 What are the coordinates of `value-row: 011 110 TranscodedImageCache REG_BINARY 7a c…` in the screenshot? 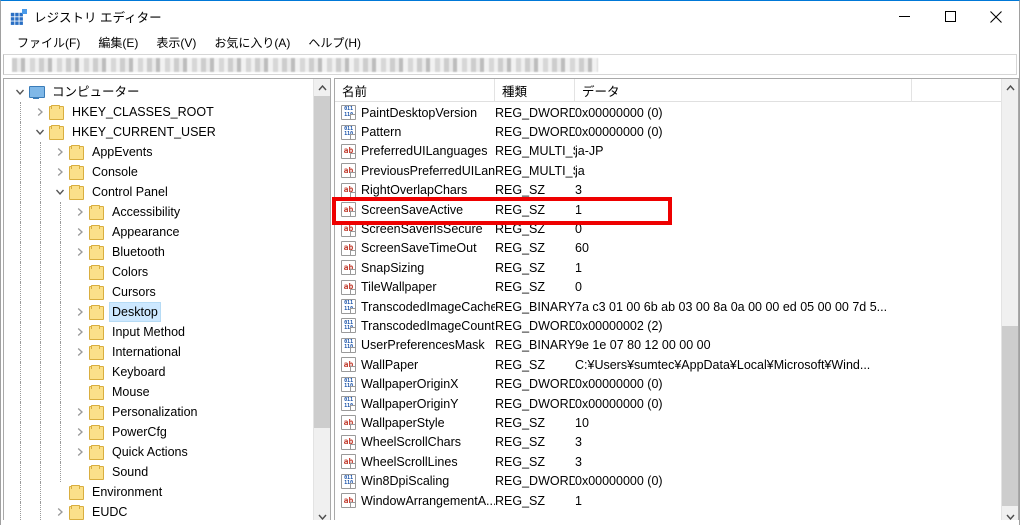 It's located at (666, 306).